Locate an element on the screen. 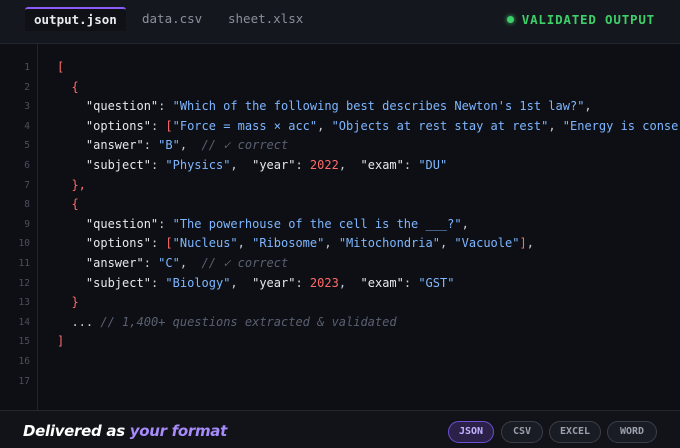 This screenshot has width=680, height=448. tab-sheet-xlsx: sheet.xlsx is located at coordinates (265, 19).